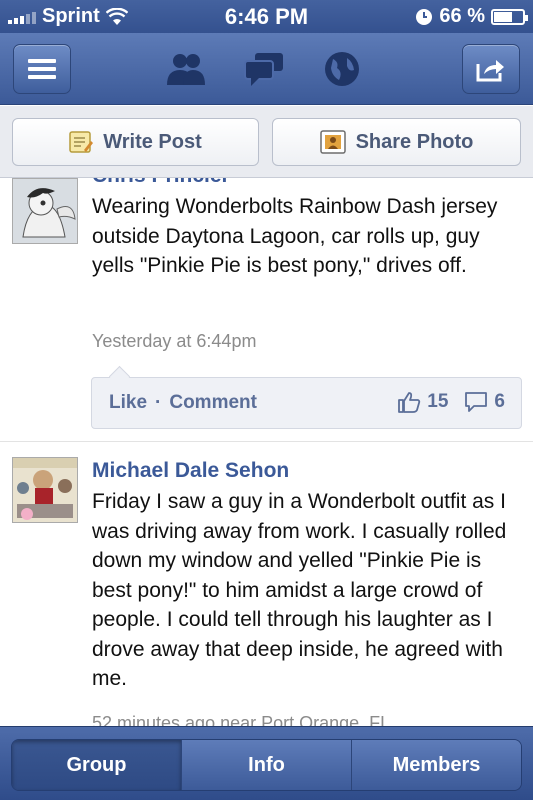 Image resolution: width=533 pixels, height=800 pixels. I want to click on bottom-tab-bar: Group Info Members, so click(266, 763).